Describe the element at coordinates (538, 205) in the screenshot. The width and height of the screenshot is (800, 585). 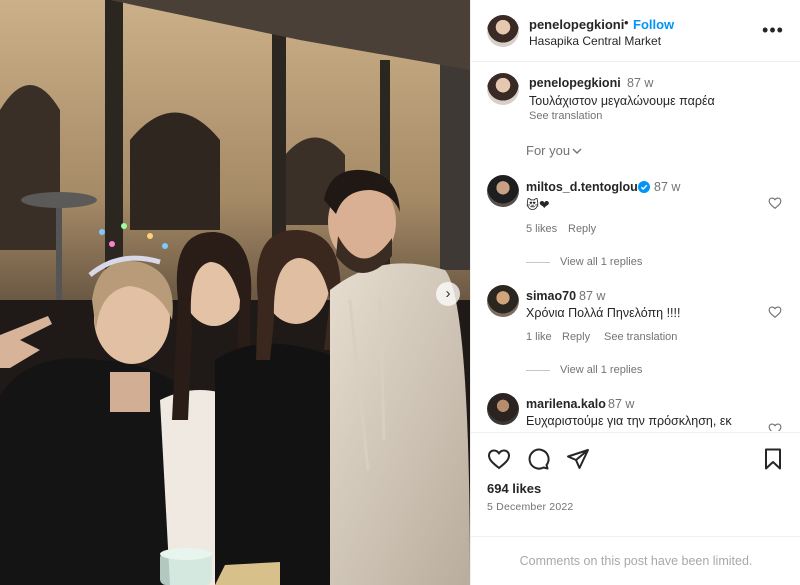
I see `comment-text: 😻❤` at that location.